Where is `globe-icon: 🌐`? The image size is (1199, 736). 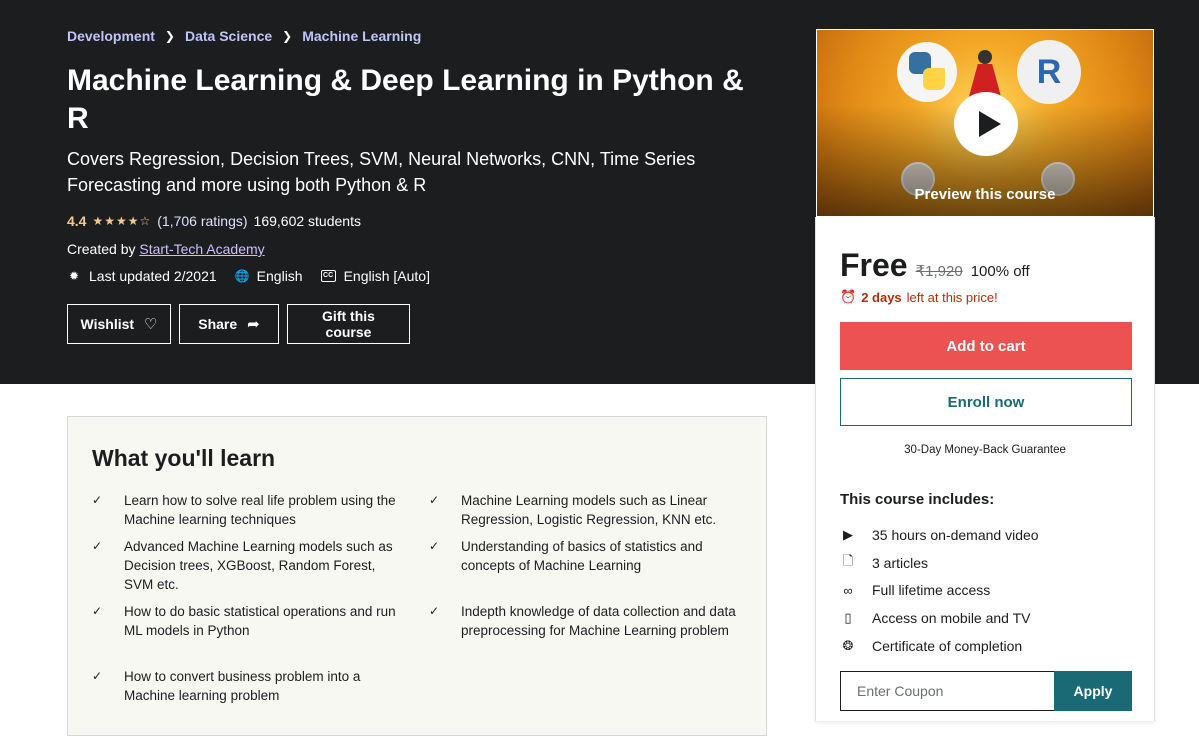 globe-icon: 🌐 is located at coordinates (242, 276).